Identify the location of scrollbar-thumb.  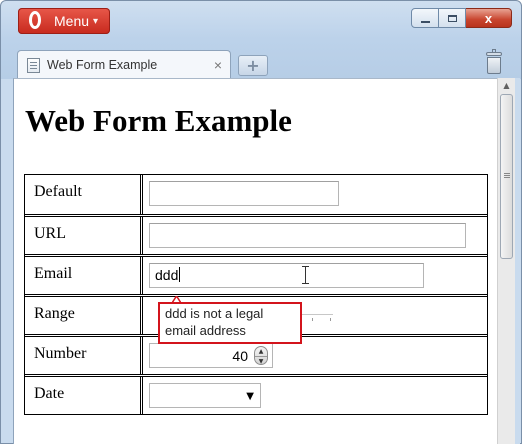
(506, 176).